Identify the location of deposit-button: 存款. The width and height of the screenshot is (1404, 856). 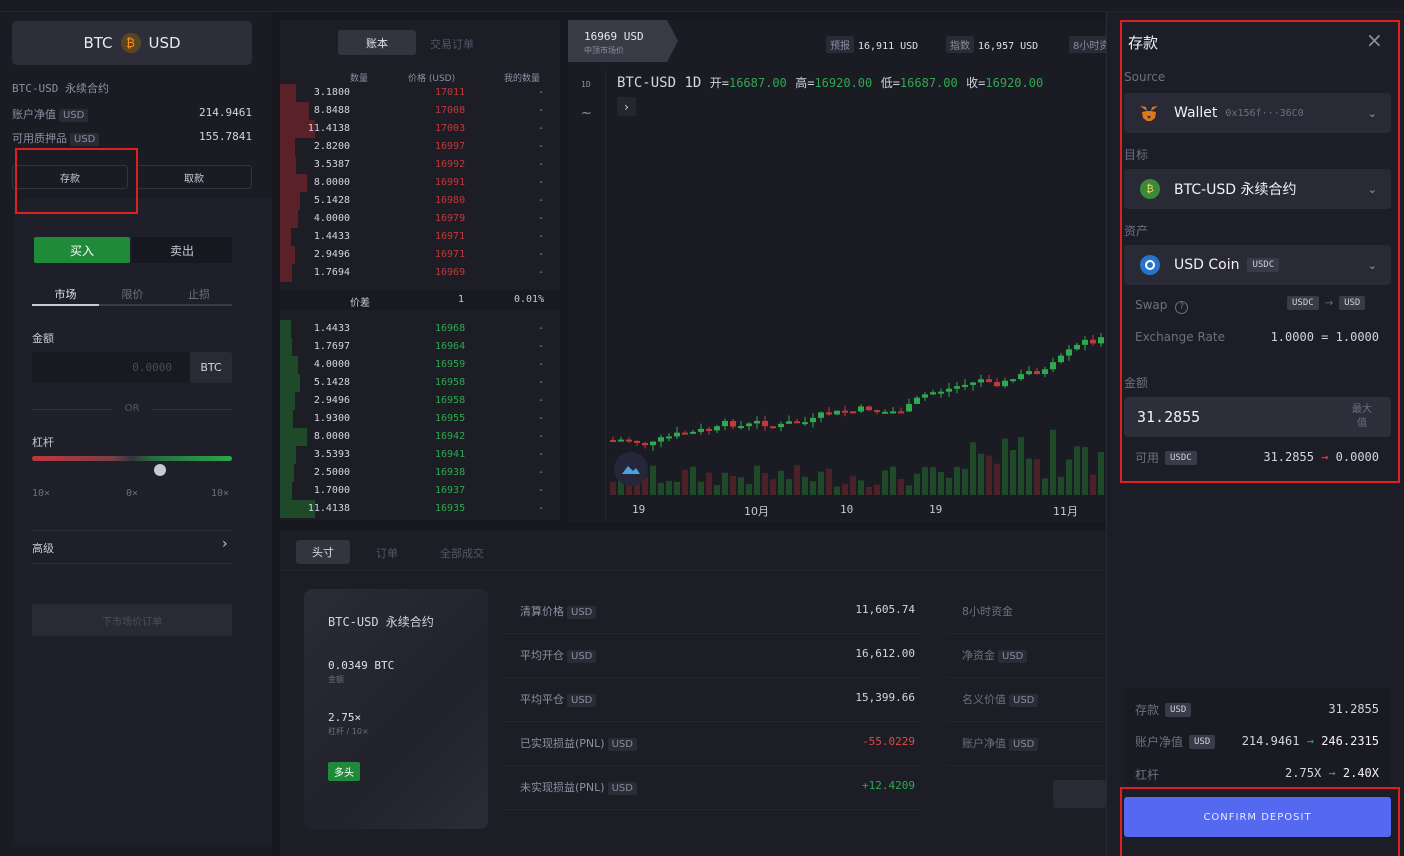
(70, 177).